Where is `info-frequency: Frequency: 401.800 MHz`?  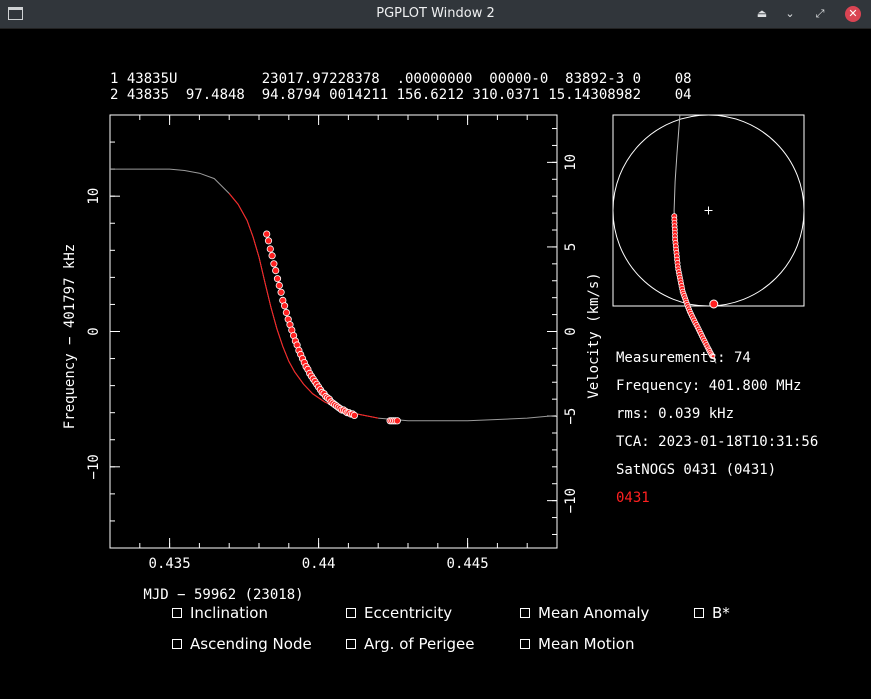
info-frequency: Frequency: 401.800 MHz is located at coordinates (708, 386).